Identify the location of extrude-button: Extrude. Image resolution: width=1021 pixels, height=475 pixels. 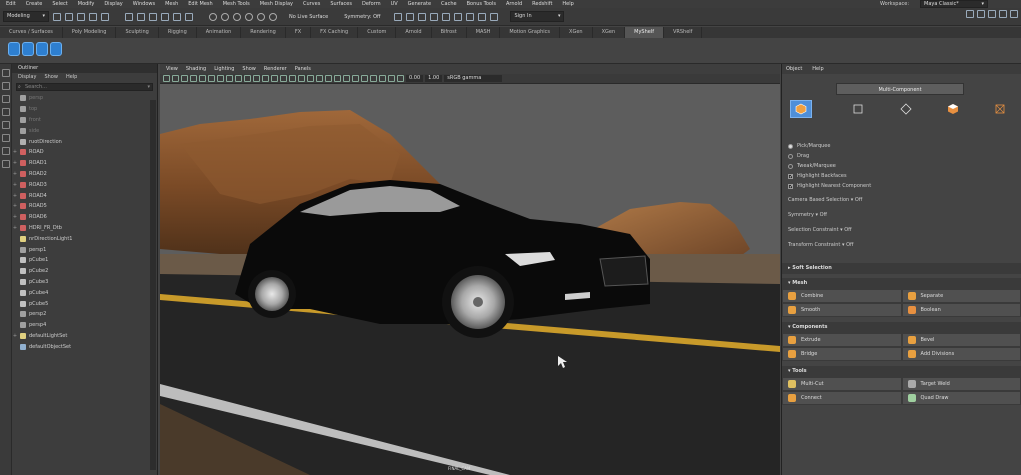
(842, 340).